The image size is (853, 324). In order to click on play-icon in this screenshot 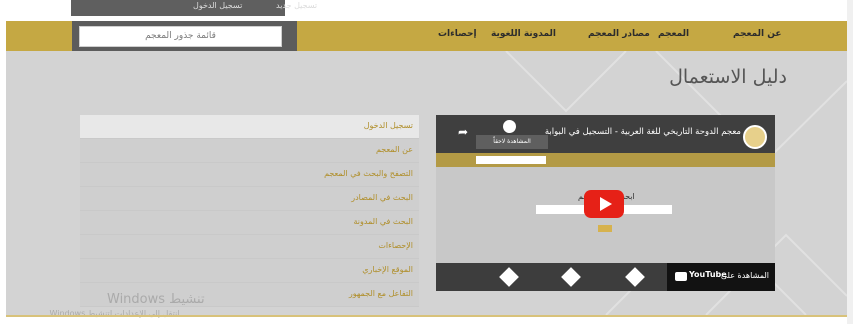, I will do `click(606, 204)`.